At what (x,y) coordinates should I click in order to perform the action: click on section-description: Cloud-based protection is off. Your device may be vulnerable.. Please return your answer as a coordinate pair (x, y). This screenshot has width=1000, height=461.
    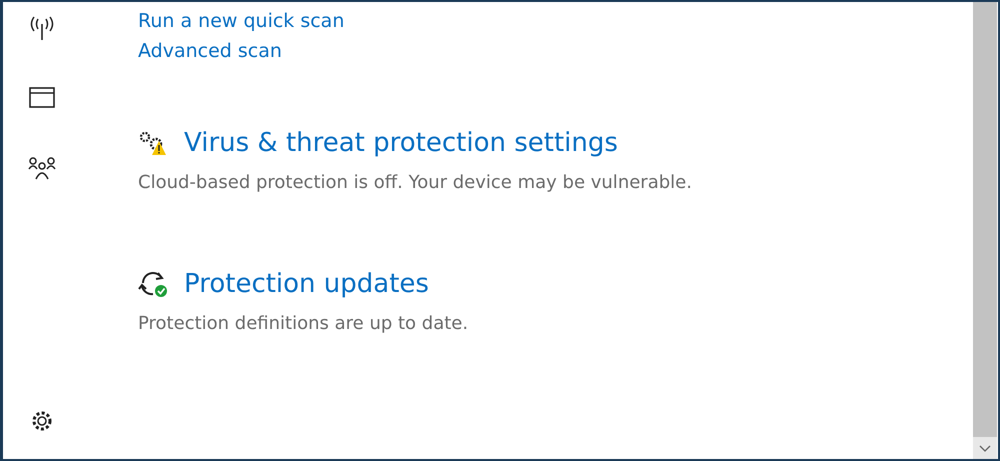
    Looking at the image, I should click on (415, 182).